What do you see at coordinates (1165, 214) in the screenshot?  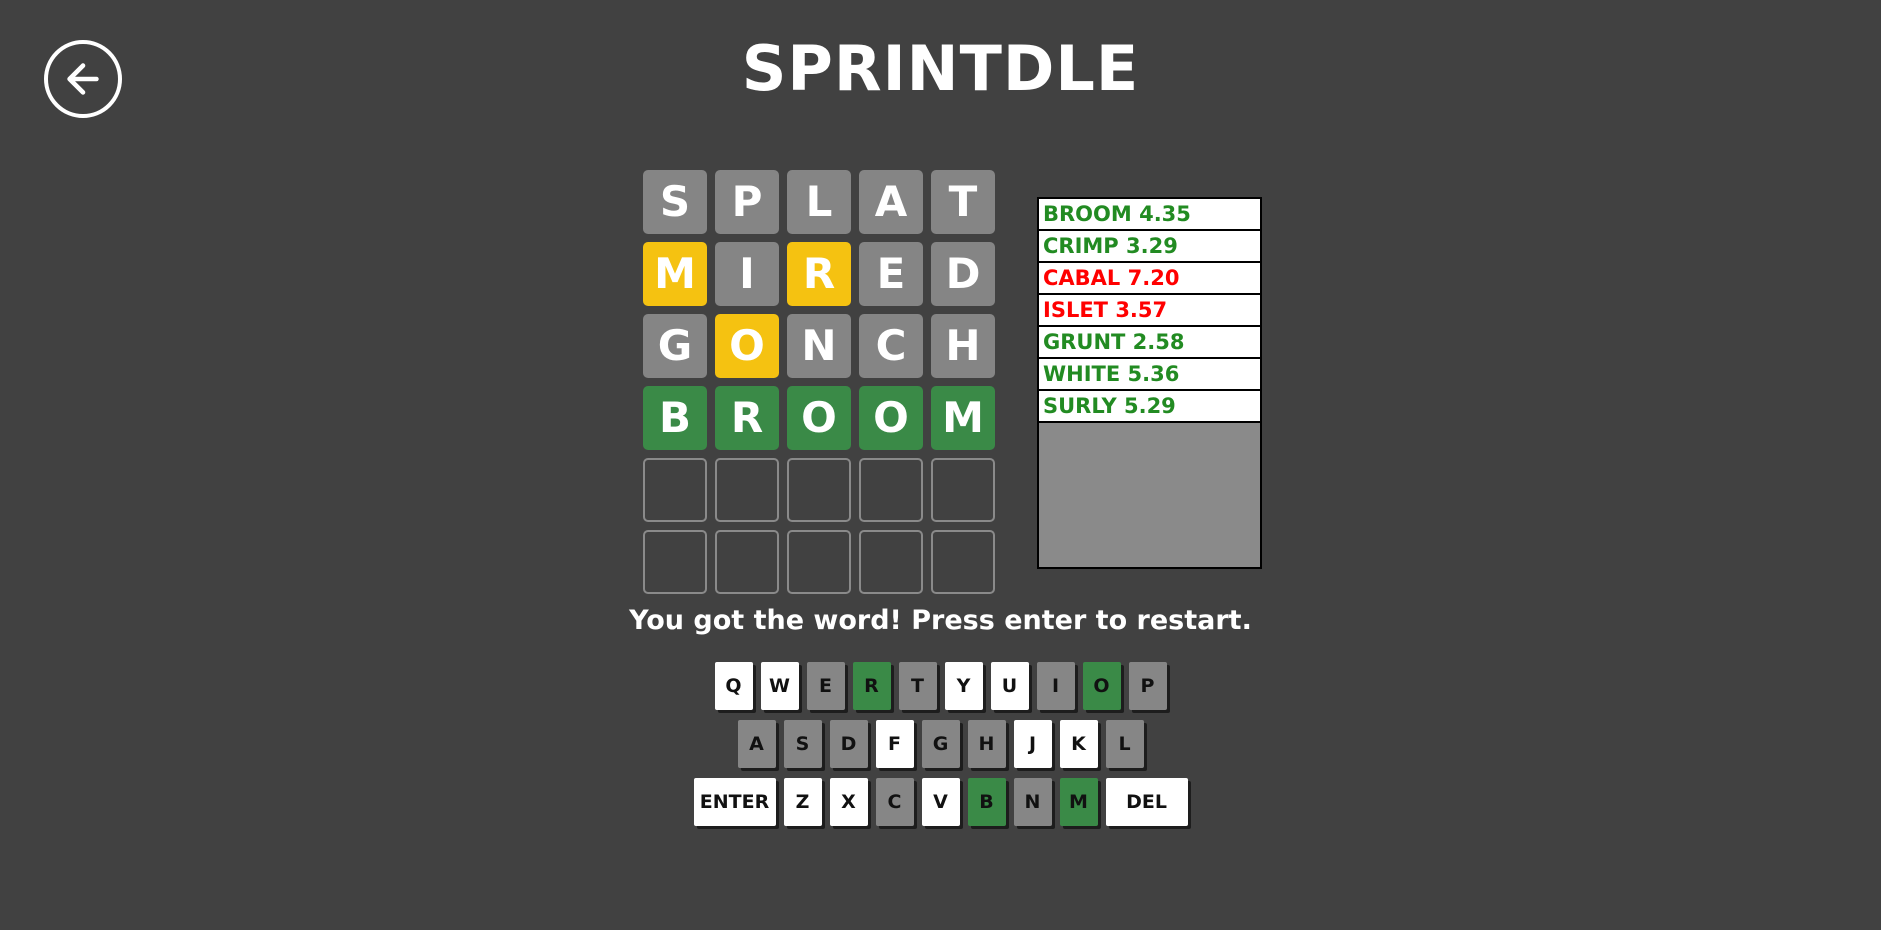 I see `score-time: 4.35` at bounding box center [1165, 214].